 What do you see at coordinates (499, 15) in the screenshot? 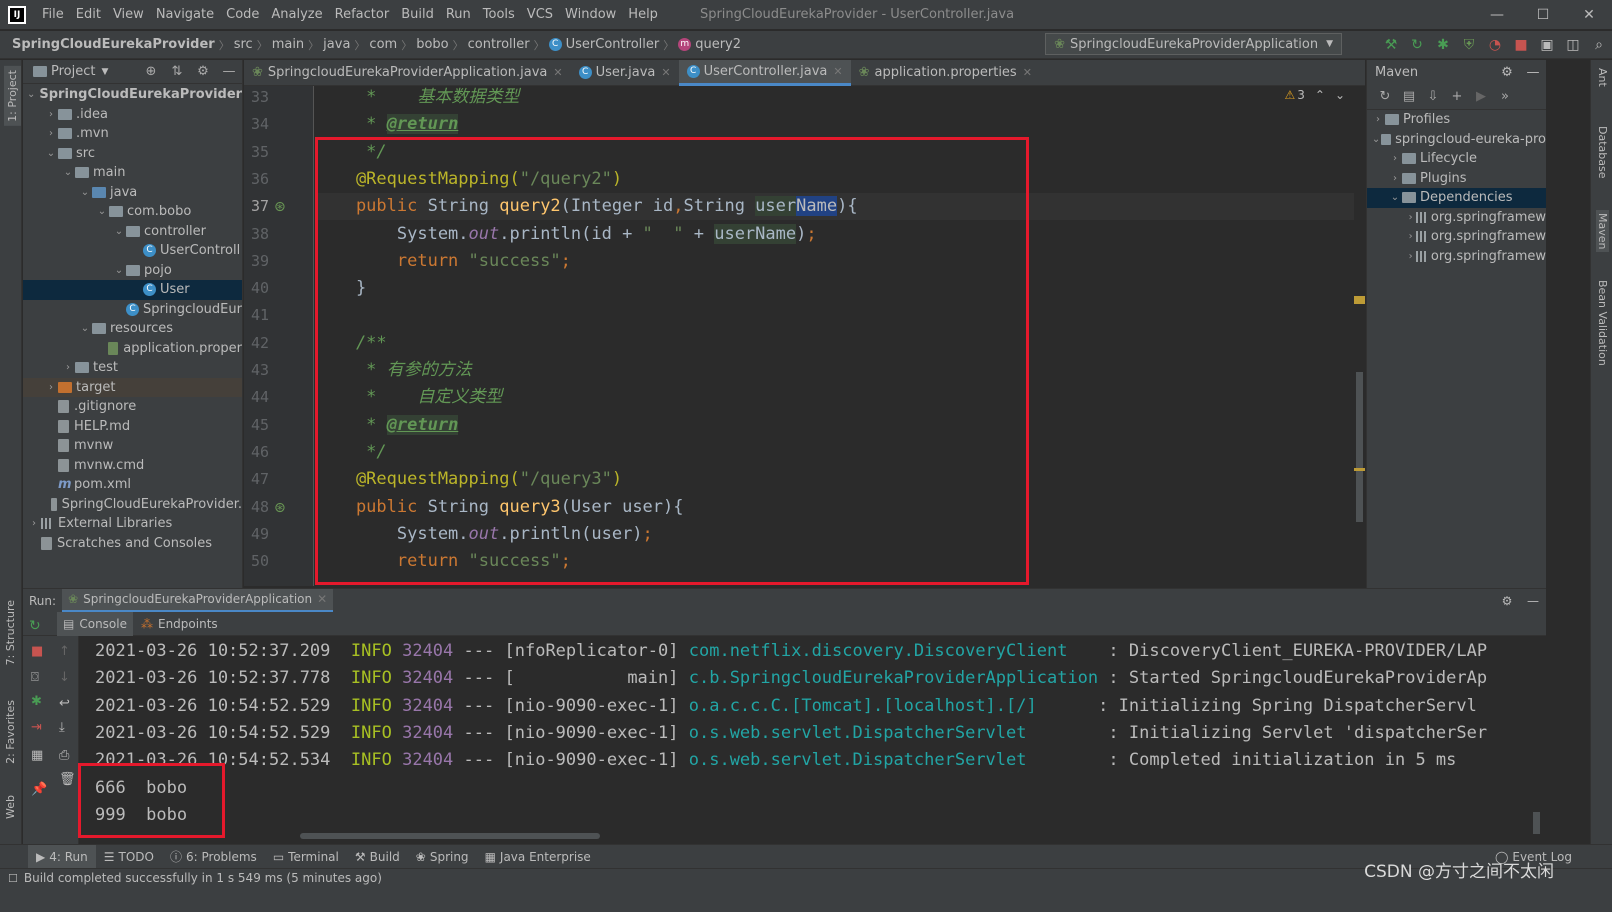
I see `menu-tools: Tools` at bounding box center [499, 15].